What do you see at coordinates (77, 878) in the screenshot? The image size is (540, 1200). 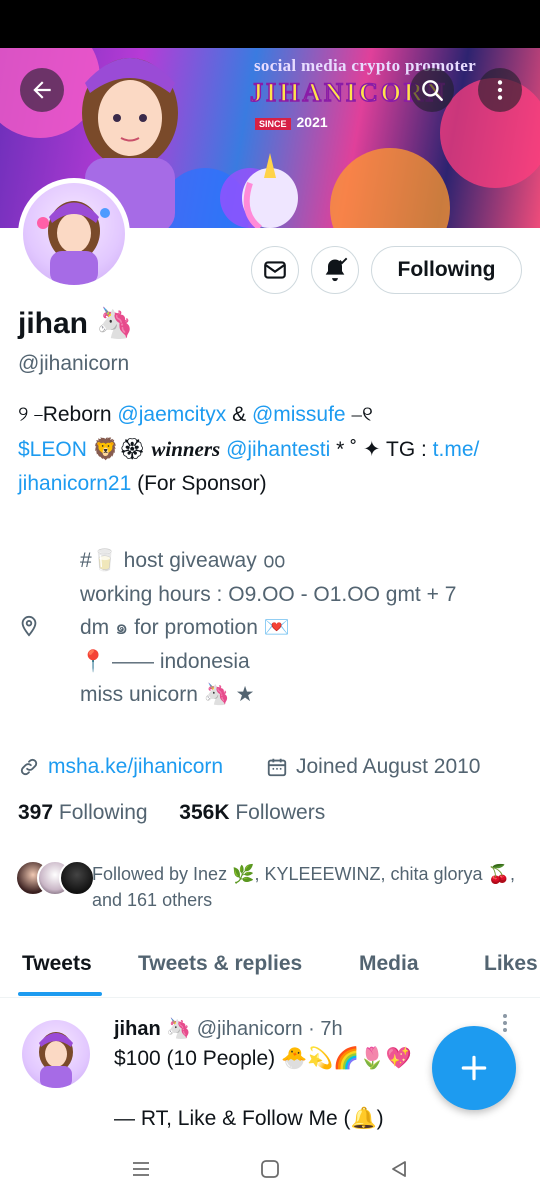 I see `avatar` at bounding box center [77, 878].